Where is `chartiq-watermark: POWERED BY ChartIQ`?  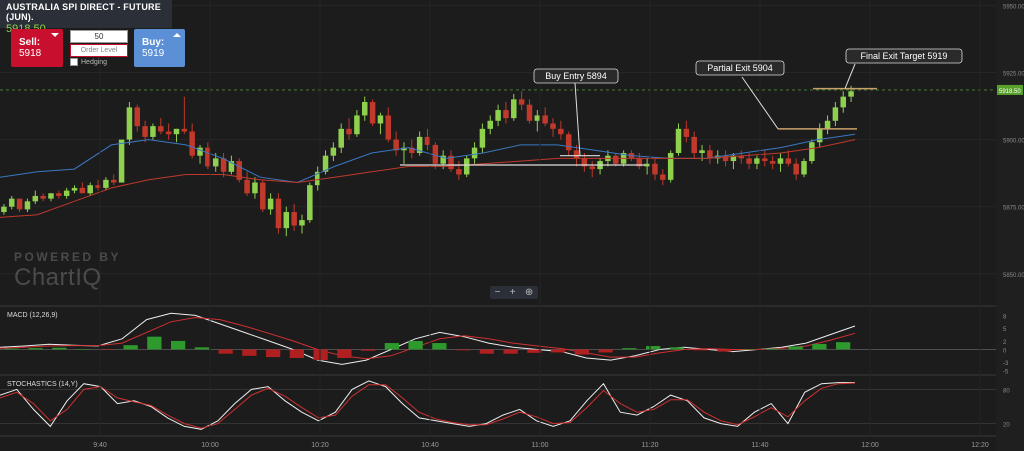 chartiq-watermark: POWERED BY ChartIQ is located at coordinates (67, 271).